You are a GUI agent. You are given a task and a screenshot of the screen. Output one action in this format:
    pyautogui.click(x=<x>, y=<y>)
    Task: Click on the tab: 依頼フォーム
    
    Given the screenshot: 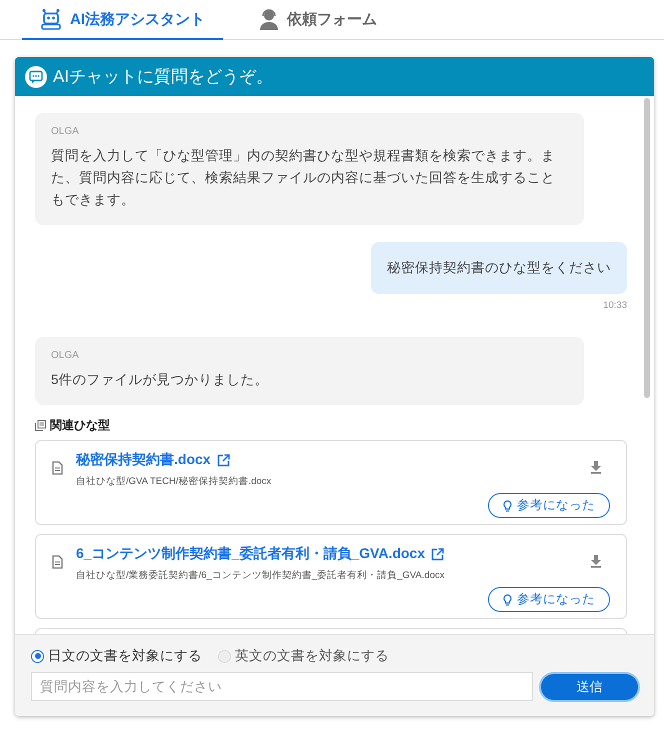 What is the action you would take?
    pyautogui.click(x=318, y=20)
    